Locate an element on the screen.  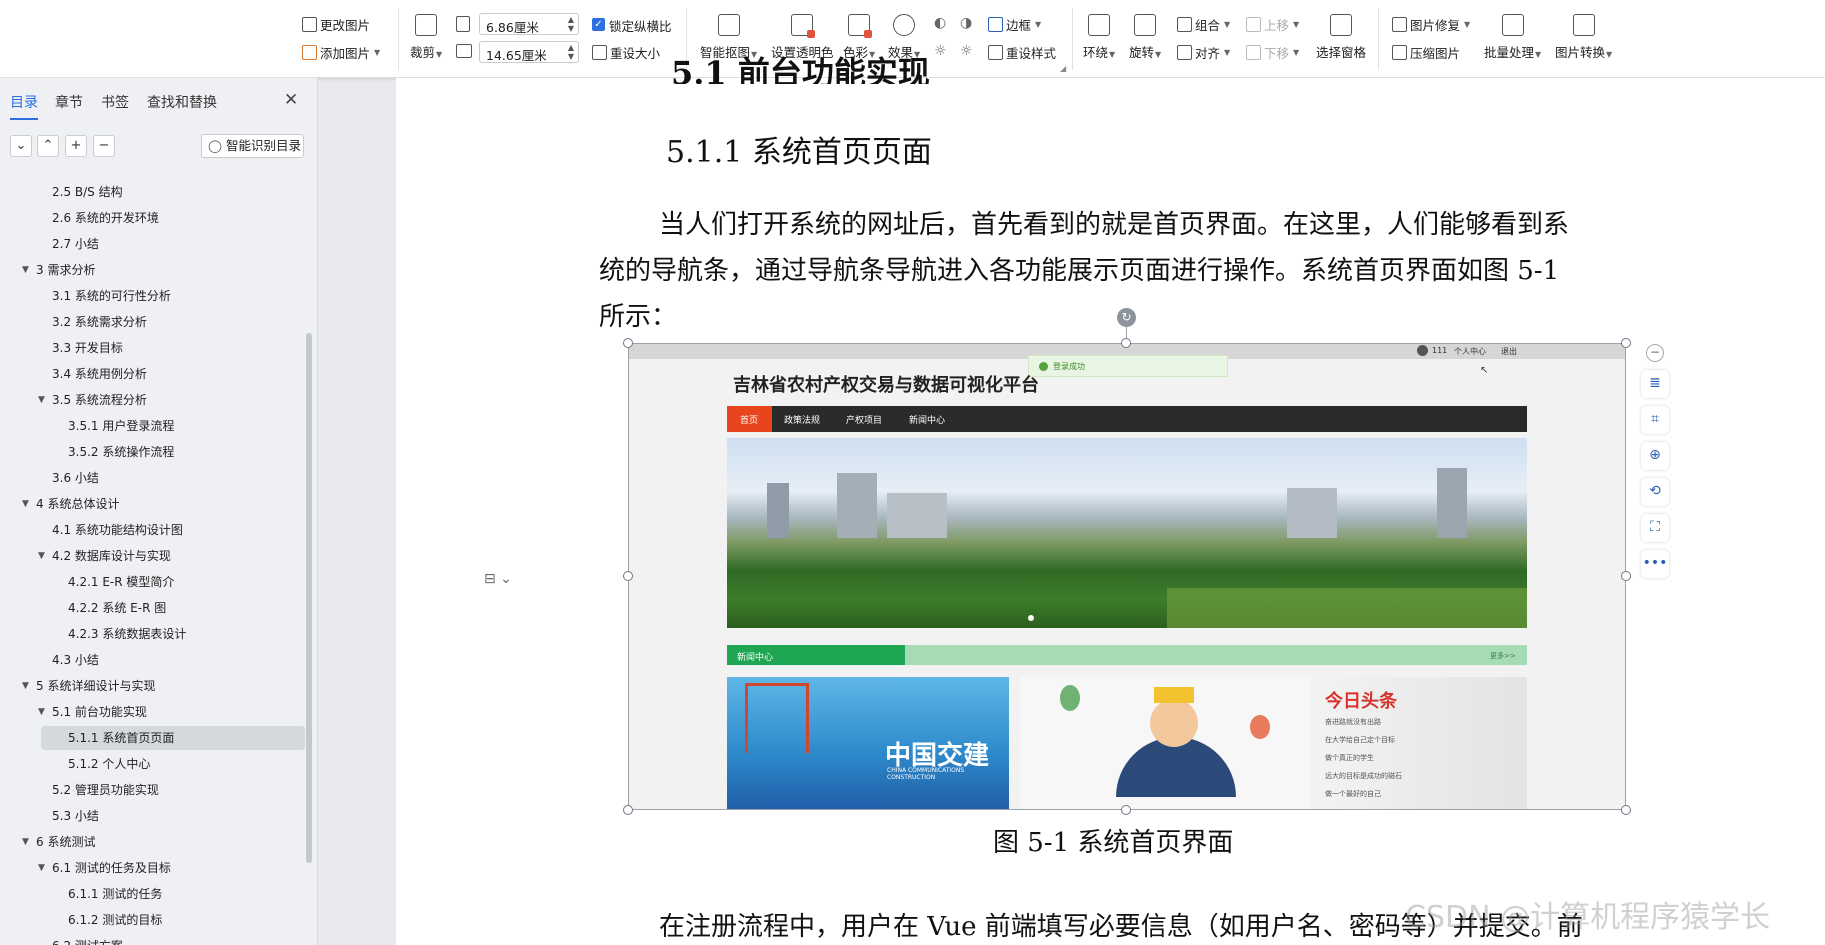
rotate-button: 旋转▼ is located at coordinates (1145, 37).